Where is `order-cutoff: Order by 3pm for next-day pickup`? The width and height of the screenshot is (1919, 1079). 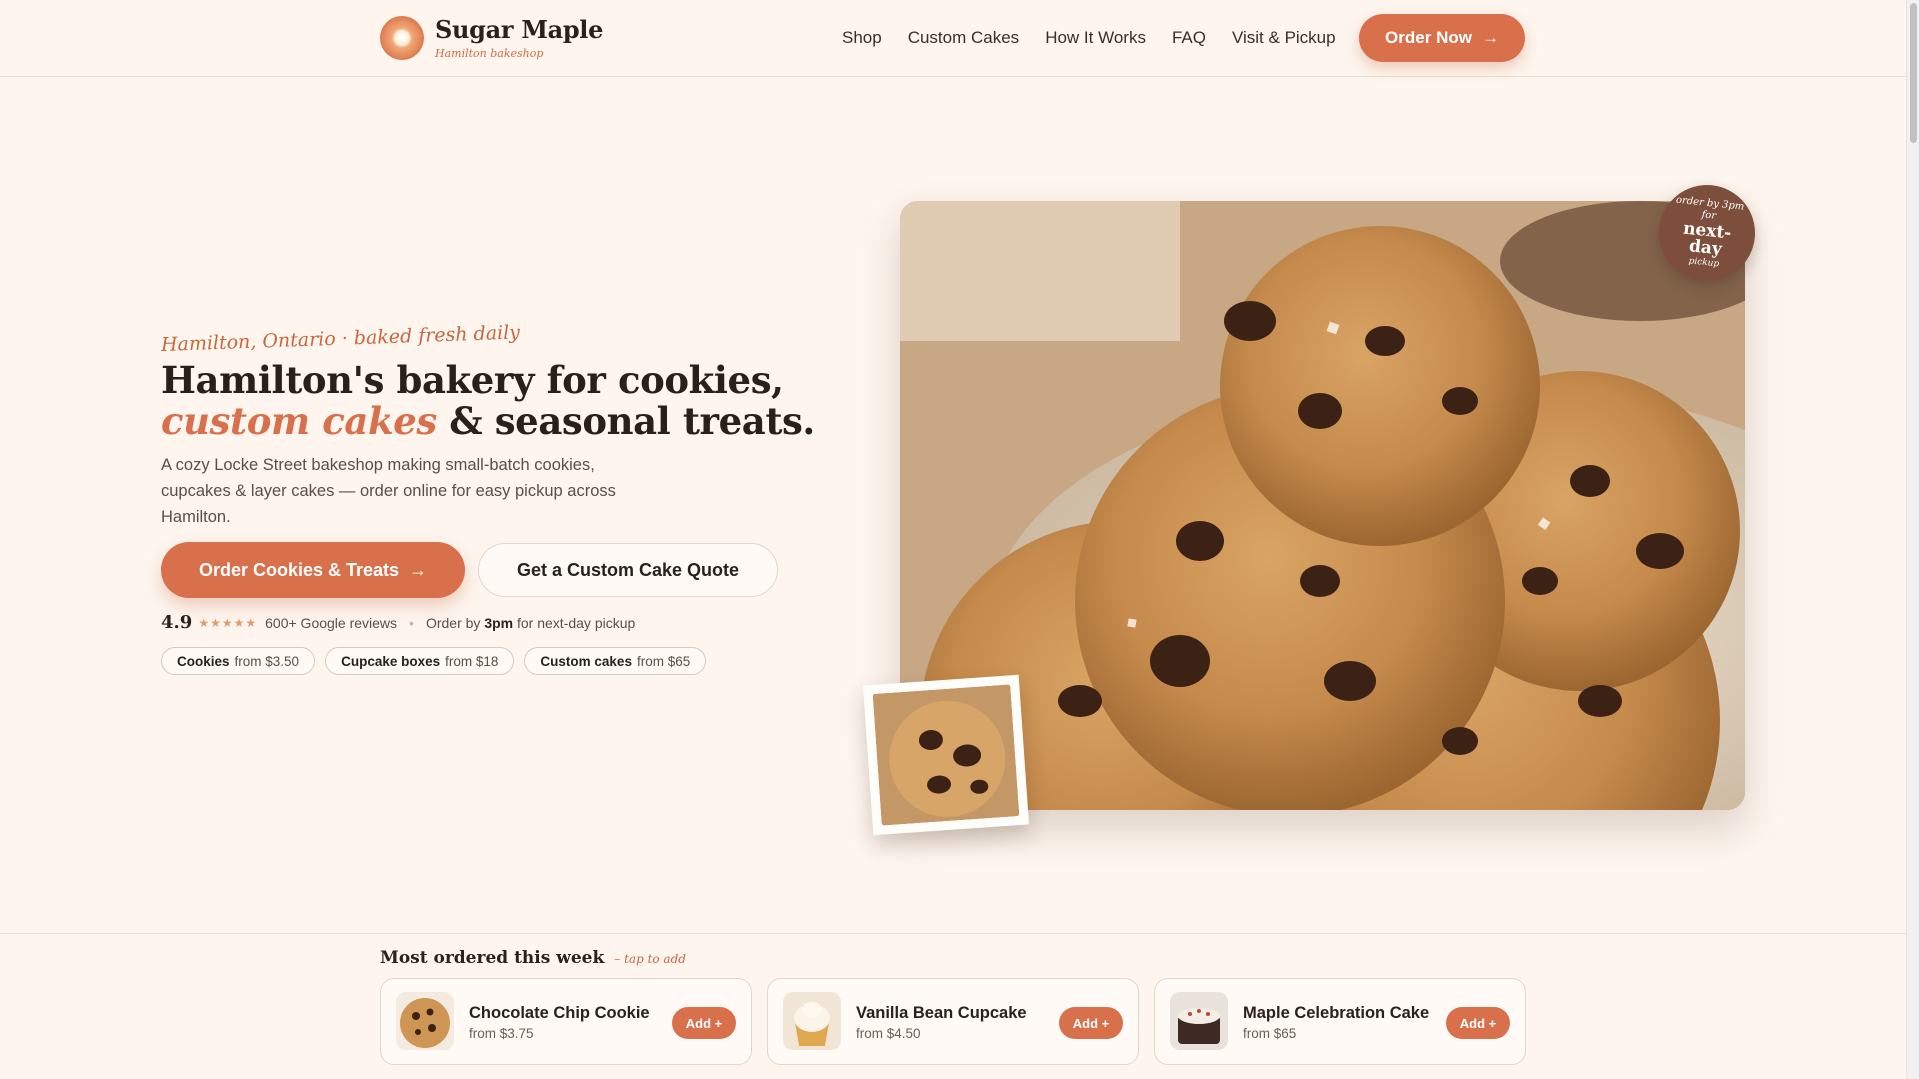 order-cutoff: Order by 3pm for next-day pickup is located at coordinates (530, 622).